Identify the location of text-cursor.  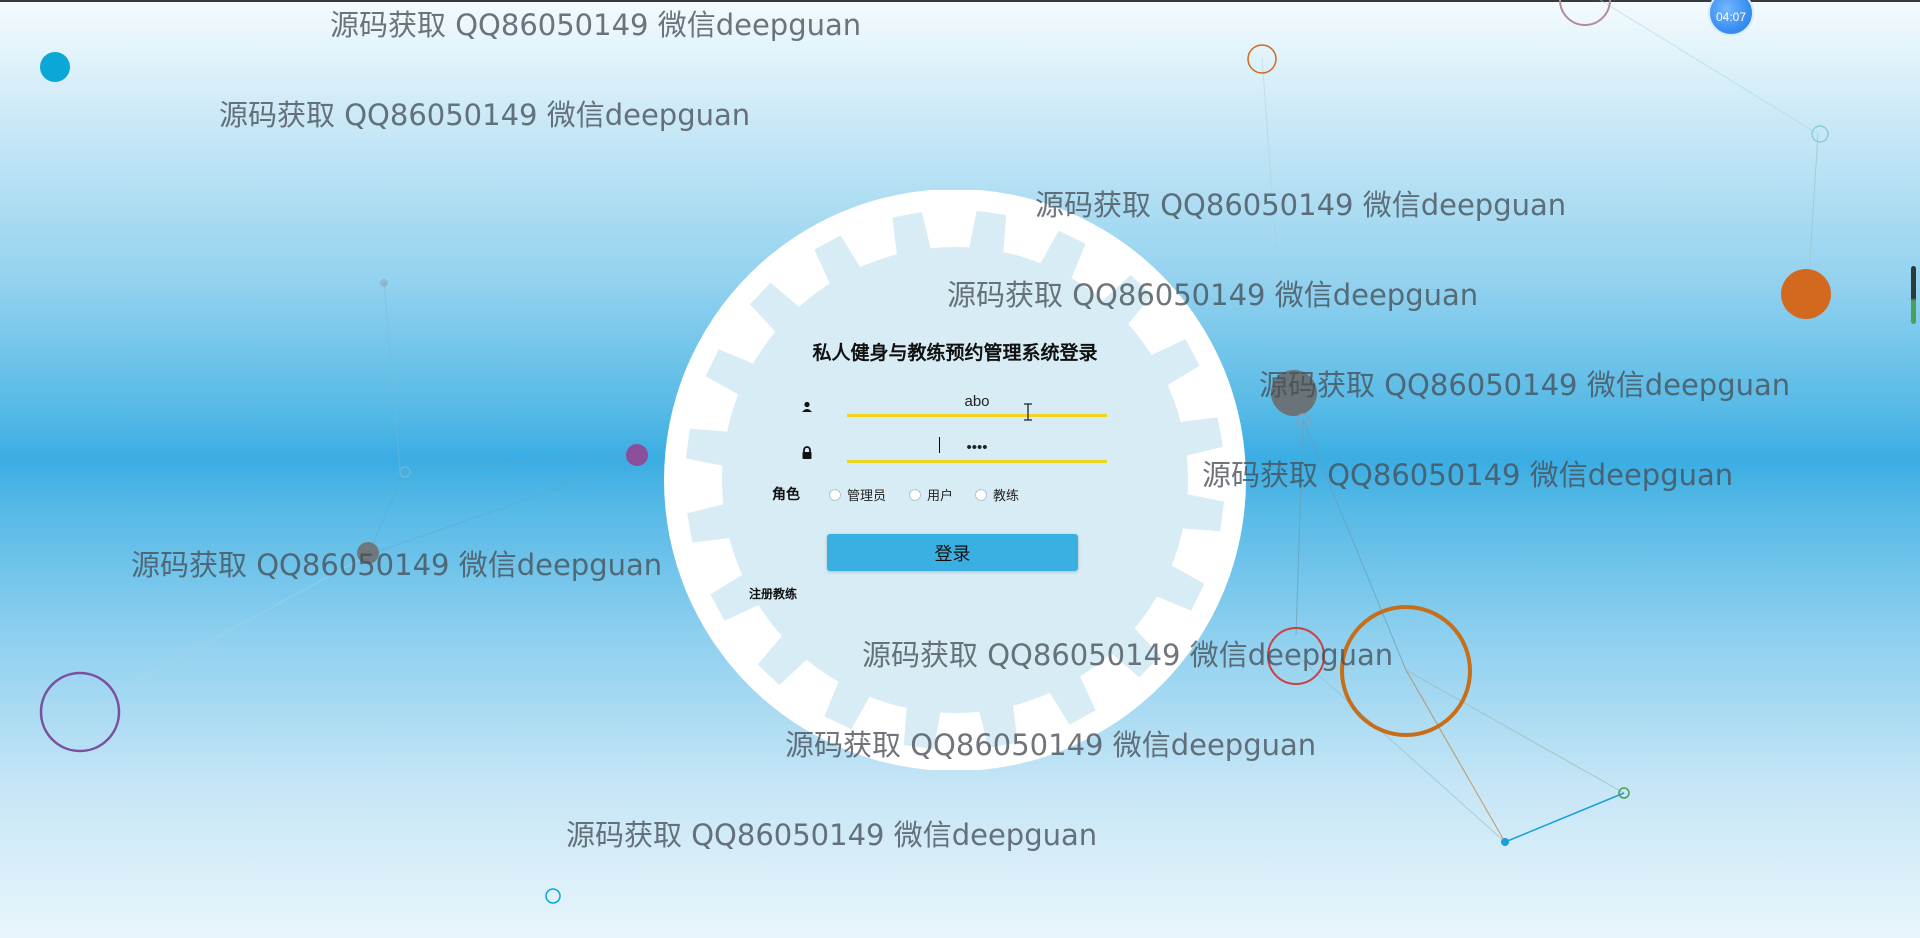
(939, 445).